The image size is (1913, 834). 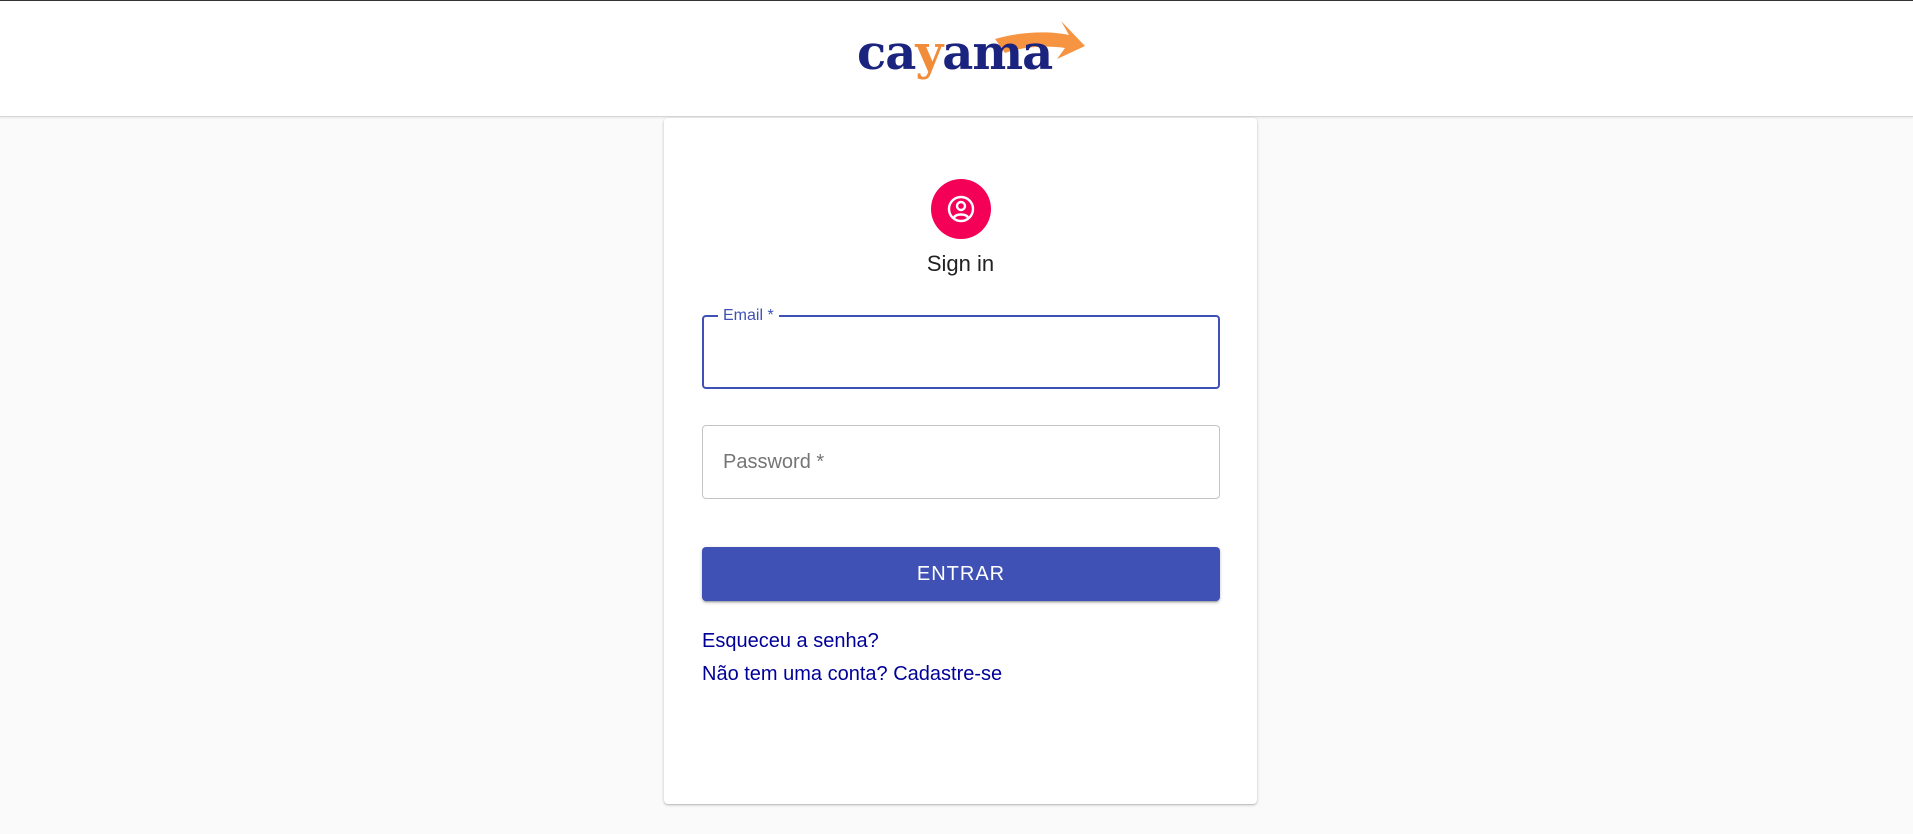 I want to click on email-field: Email *, so click(x=961, y=347).